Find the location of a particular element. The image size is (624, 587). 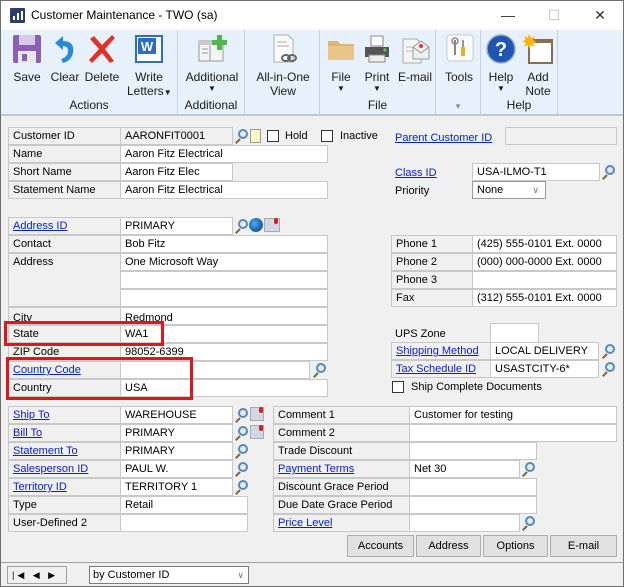

class-id-lookup-icon is located at coordinates (608, 172).